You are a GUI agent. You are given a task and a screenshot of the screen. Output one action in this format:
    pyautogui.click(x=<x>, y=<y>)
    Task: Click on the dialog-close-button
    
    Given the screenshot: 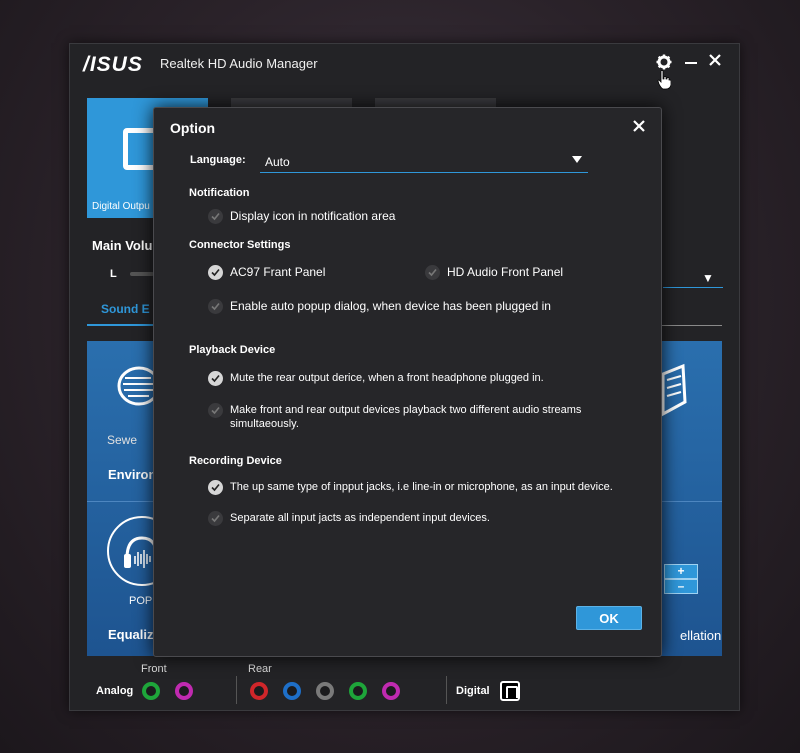 What is the action you would take?
    pyautogui.click(x=639, y=127)
    